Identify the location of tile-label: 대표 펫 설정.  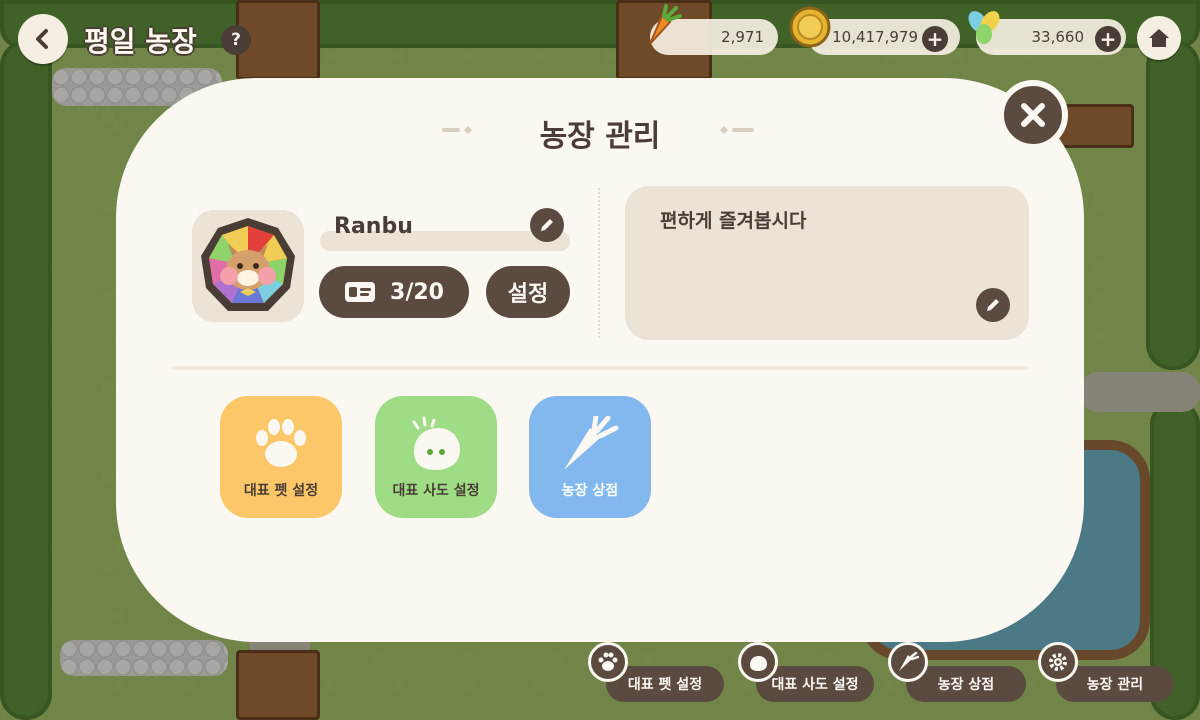
(281, 491).